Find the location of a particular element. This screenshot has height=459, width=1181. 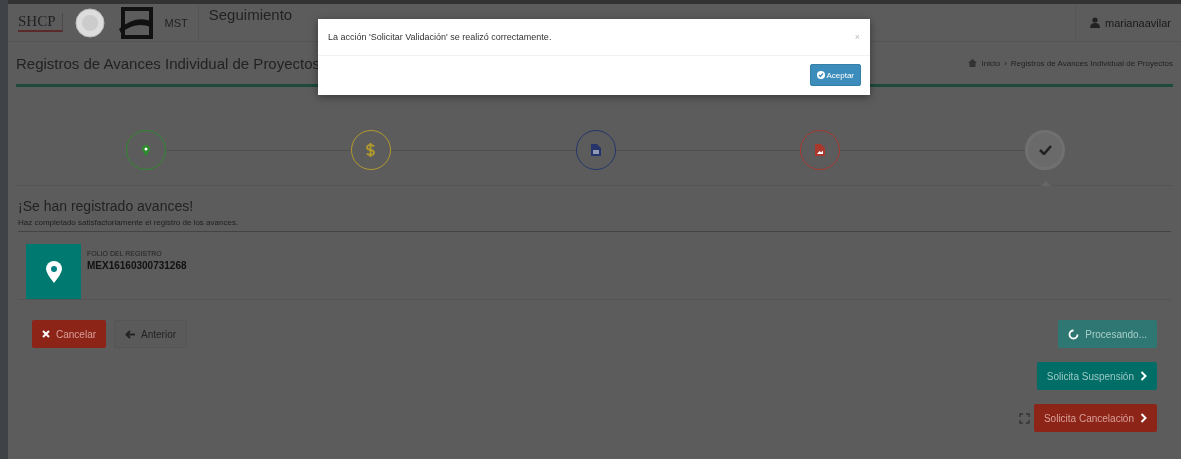

check-circle-icon is located at coordinates (821, 75).